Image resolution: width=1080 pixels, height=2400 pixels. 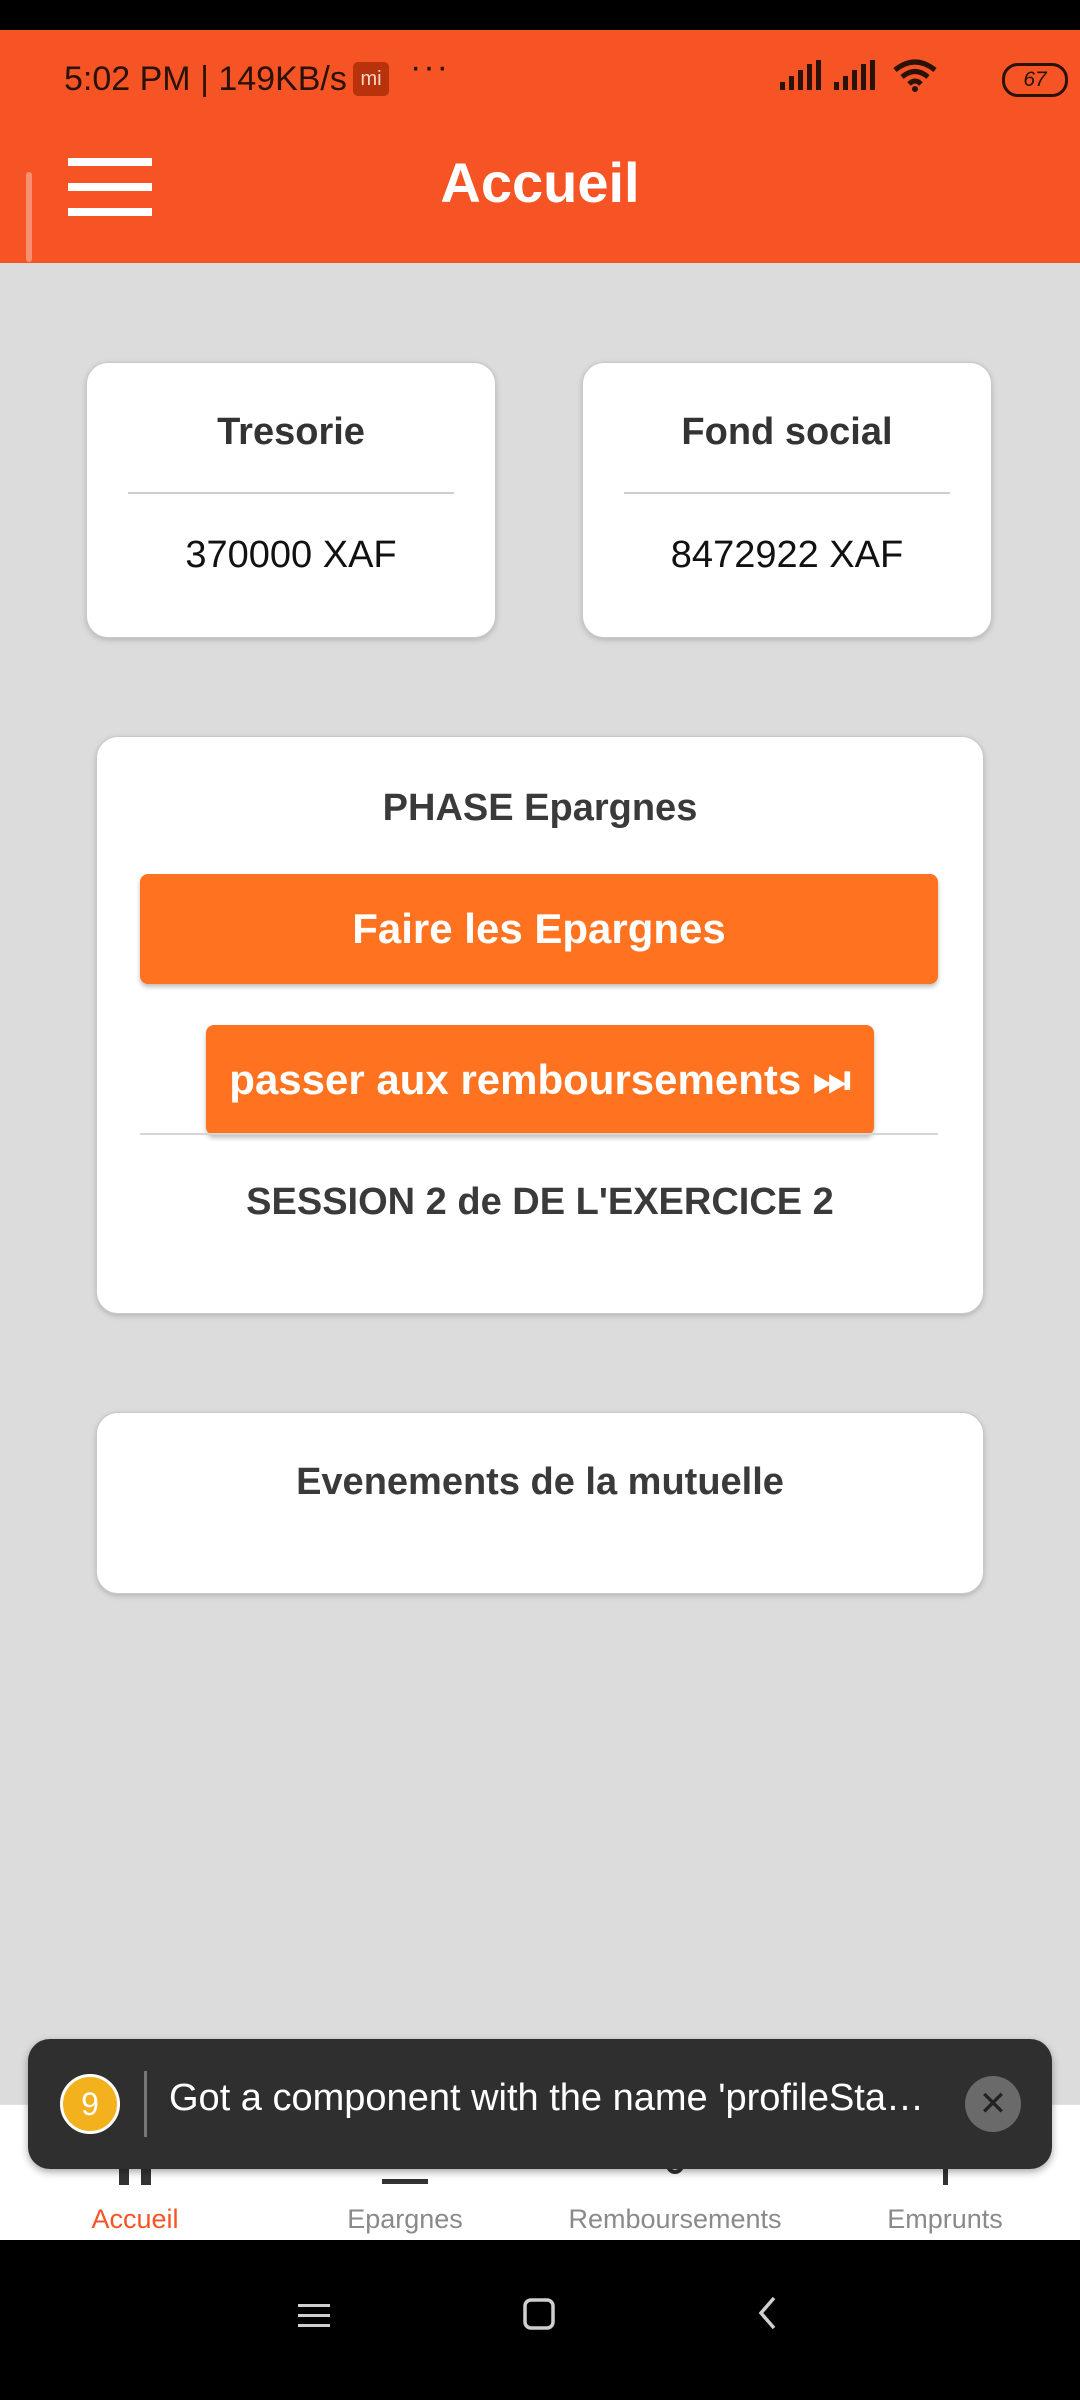 I want to click on fond-social-divider, so click(x=787, y=493).